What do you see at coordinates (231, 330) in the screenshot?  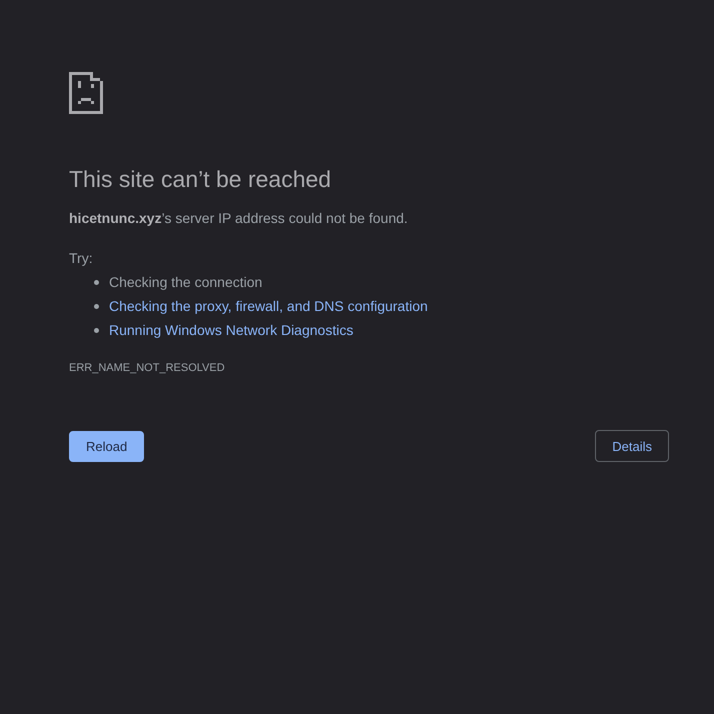 I see `suggestion-link: Running Windows Network Diagnostics` at bounding box center [231, 330].